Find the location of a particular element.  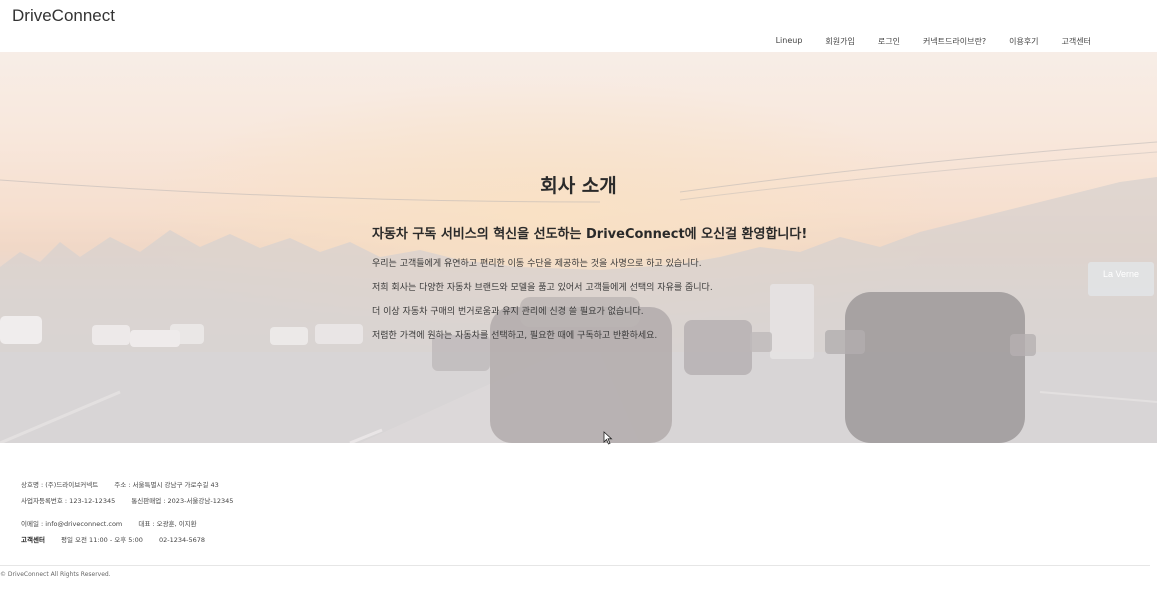

main-nav: Lineup 회원가입 로그인 커넥트드라이브란? 이용후기 고객센터 is located at coordinates (922, 41).